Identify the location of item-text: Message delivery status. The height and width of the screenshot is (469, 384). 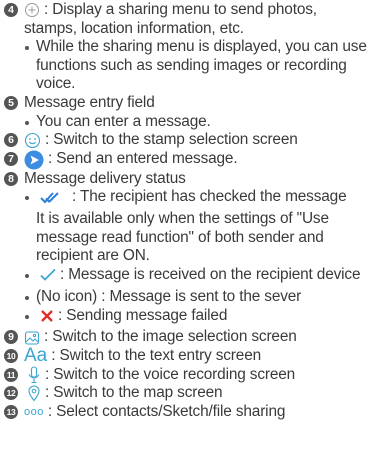
(105, 178).